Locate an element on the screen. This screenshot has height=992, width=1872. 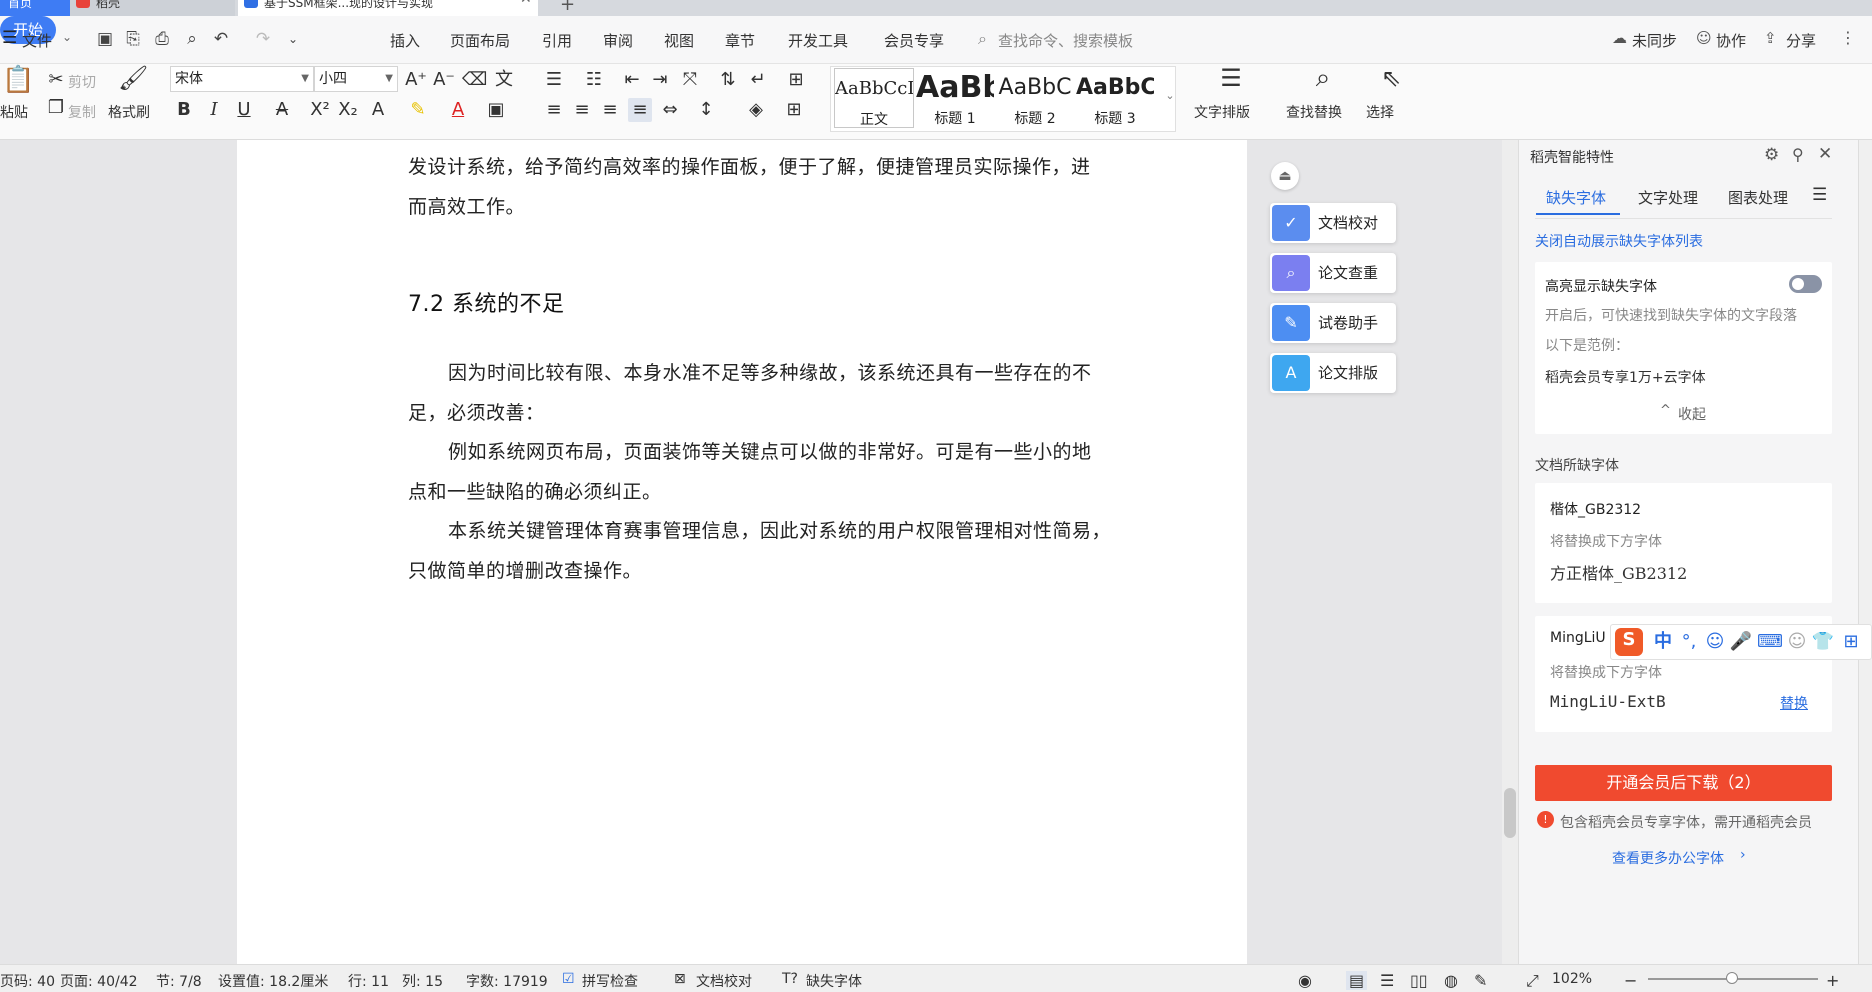
align-right-icon: ≡ is located at coordinates (610, 110).